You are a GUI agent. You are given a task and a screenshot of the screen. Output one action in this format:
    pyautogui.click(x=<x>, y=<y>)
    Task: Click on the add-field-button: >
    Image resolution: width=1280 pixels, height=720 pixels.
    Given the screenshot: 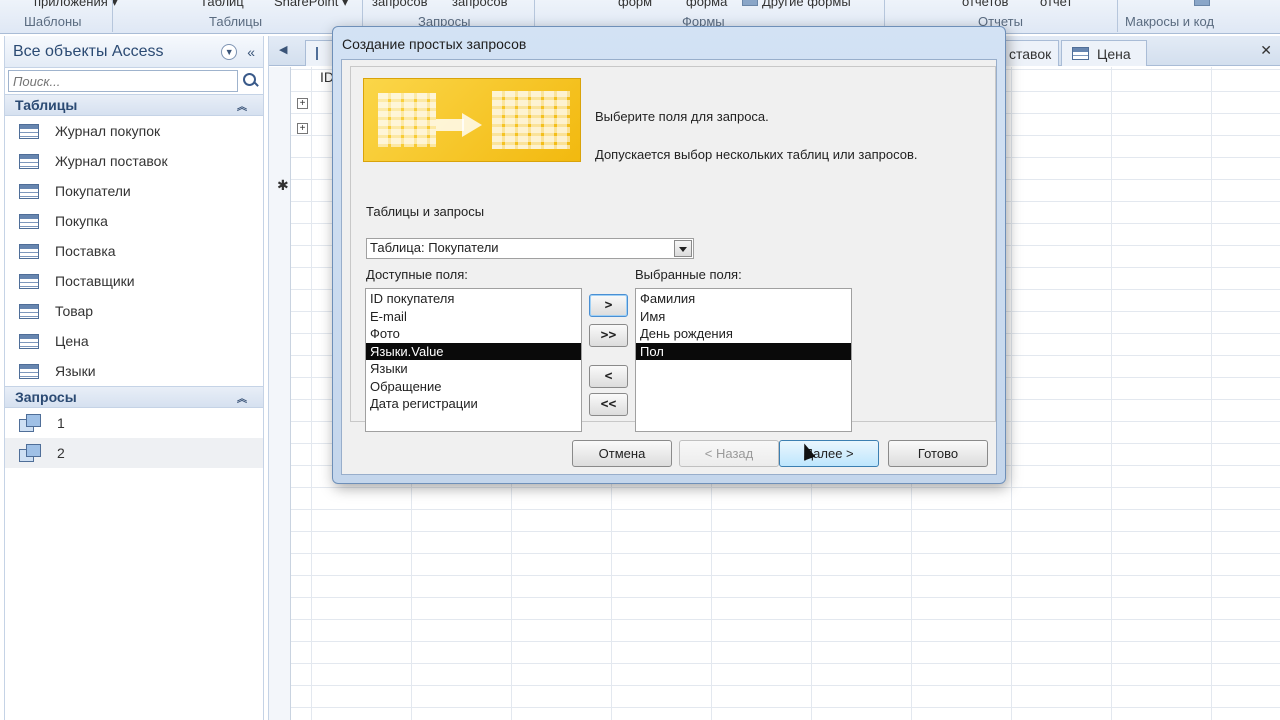 What is the action you would take?
    pyautogui.click(x=608, y=305)
    